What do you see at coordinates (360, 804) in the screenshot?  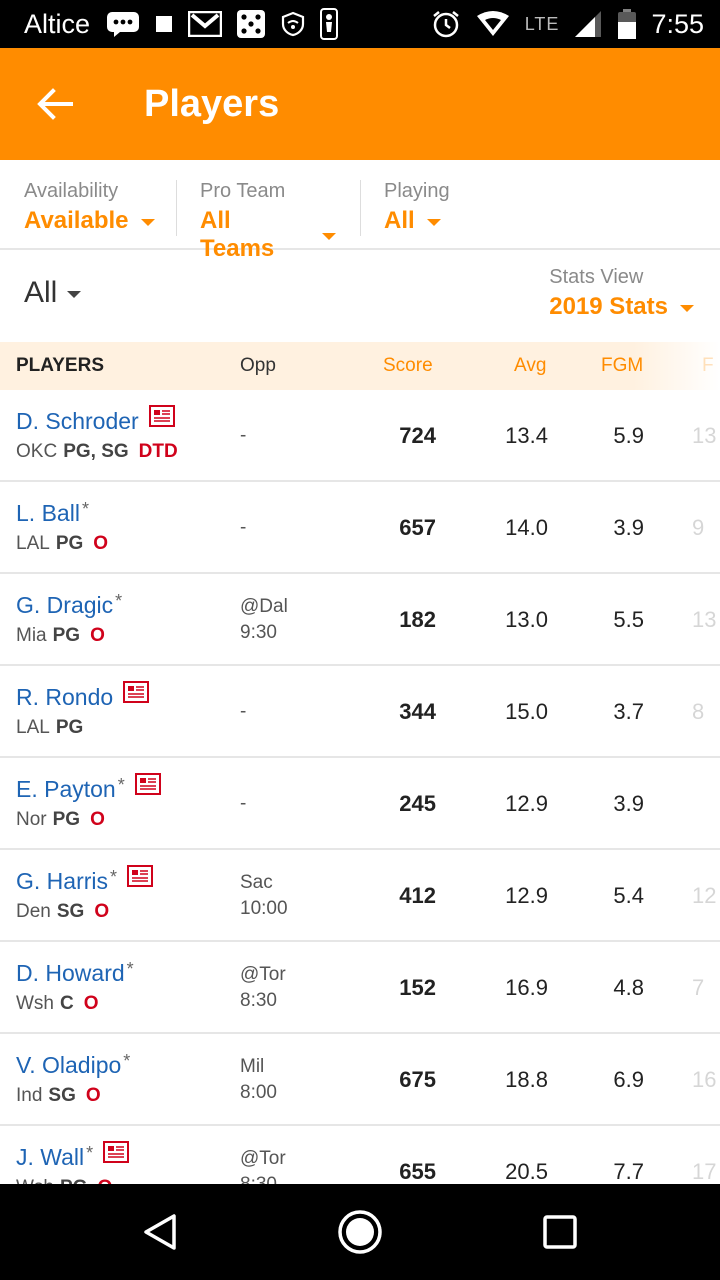 I see `table-row: E. Payton * Nor PG O - 245 12.9 3.9` at bounding box center [360, 804].